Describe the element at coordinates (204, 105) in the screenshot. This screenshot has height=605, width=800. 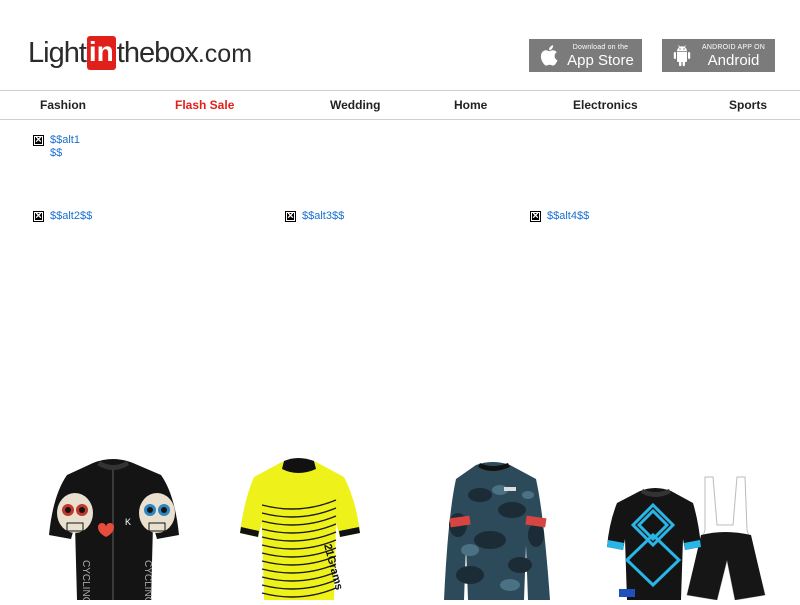
I see `nav-item-flash-sale: Flash Sale` at that location.